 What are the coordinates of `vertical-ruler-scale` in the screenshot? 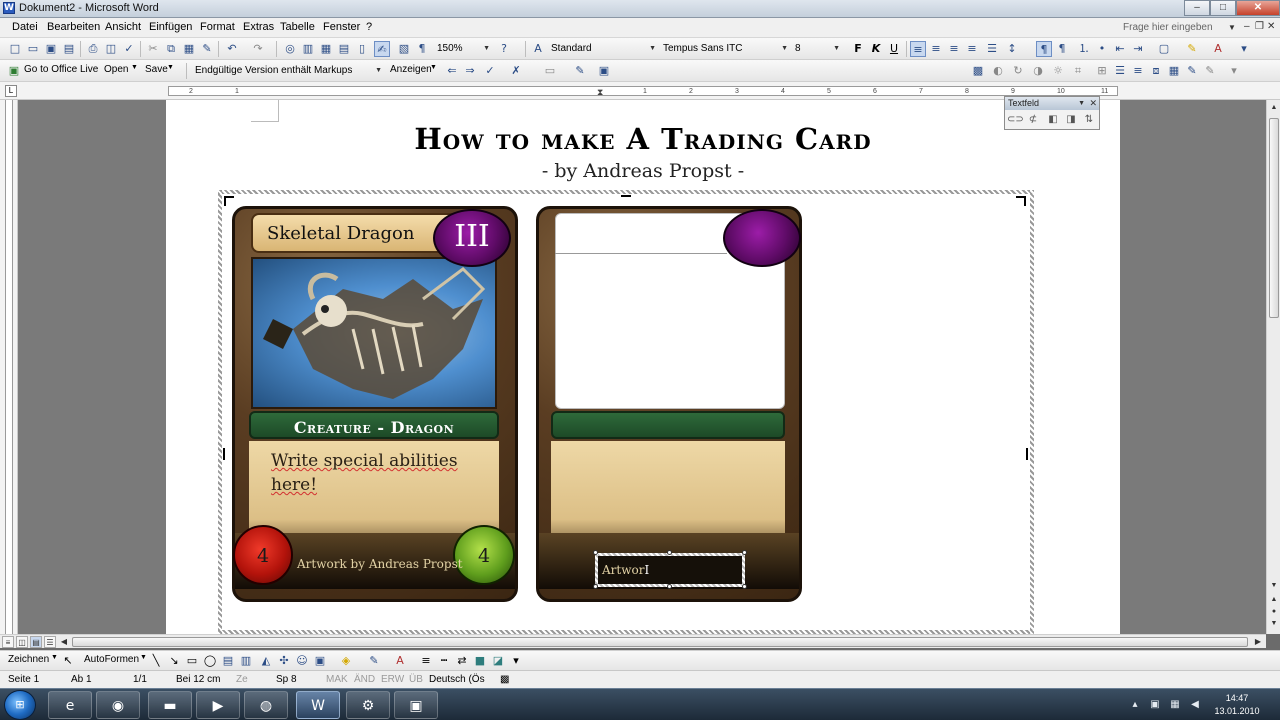 It's located at (9, 367).